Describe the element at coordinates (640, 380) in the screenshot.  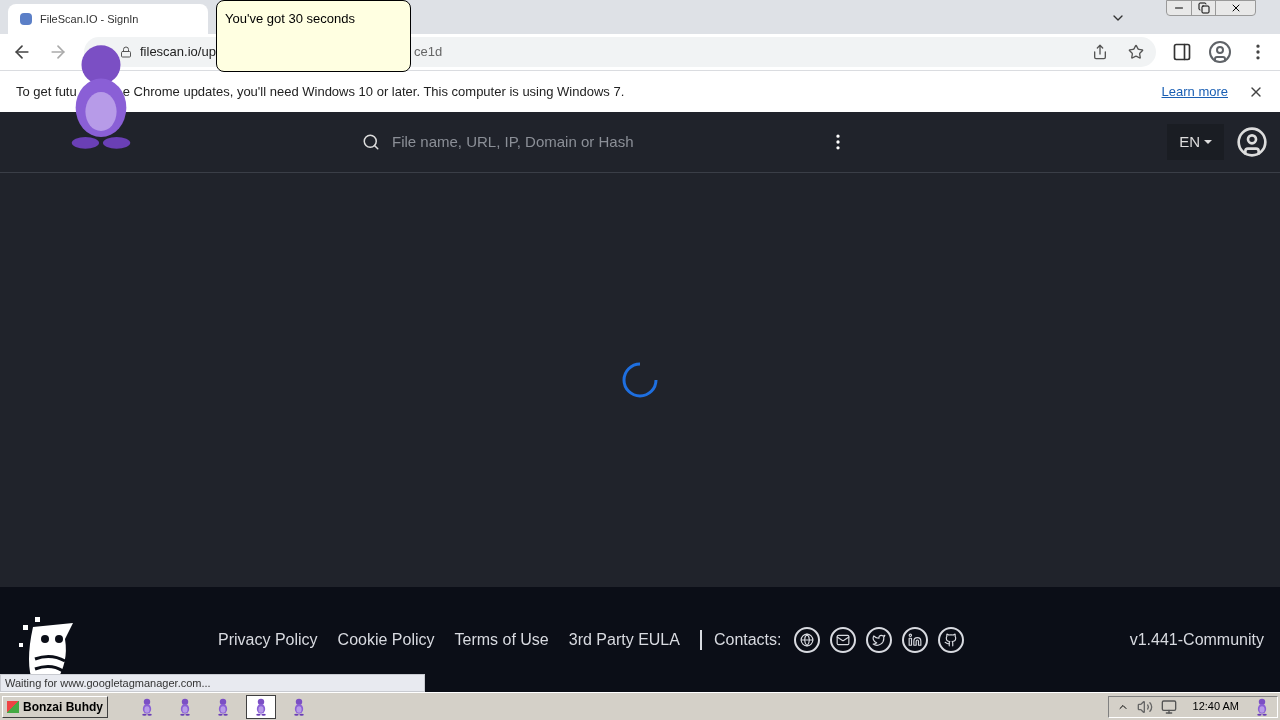
I see `loading-spinner` at that location.